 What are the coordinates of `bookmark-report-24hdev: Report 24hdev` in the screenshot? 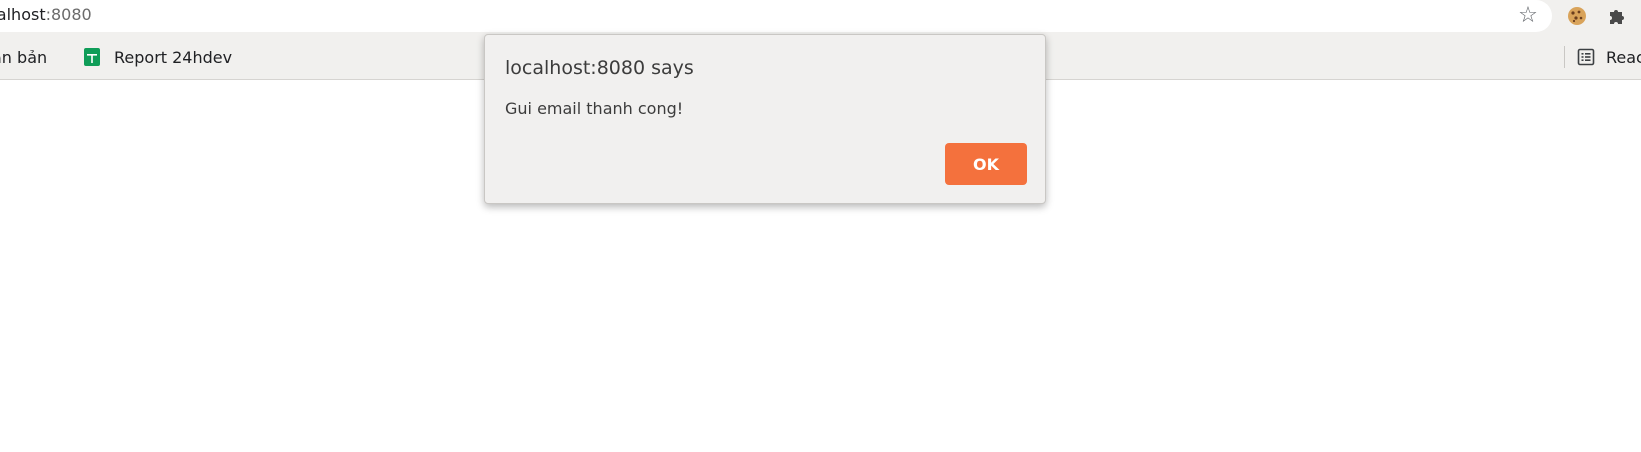 It's located at (157, 57).